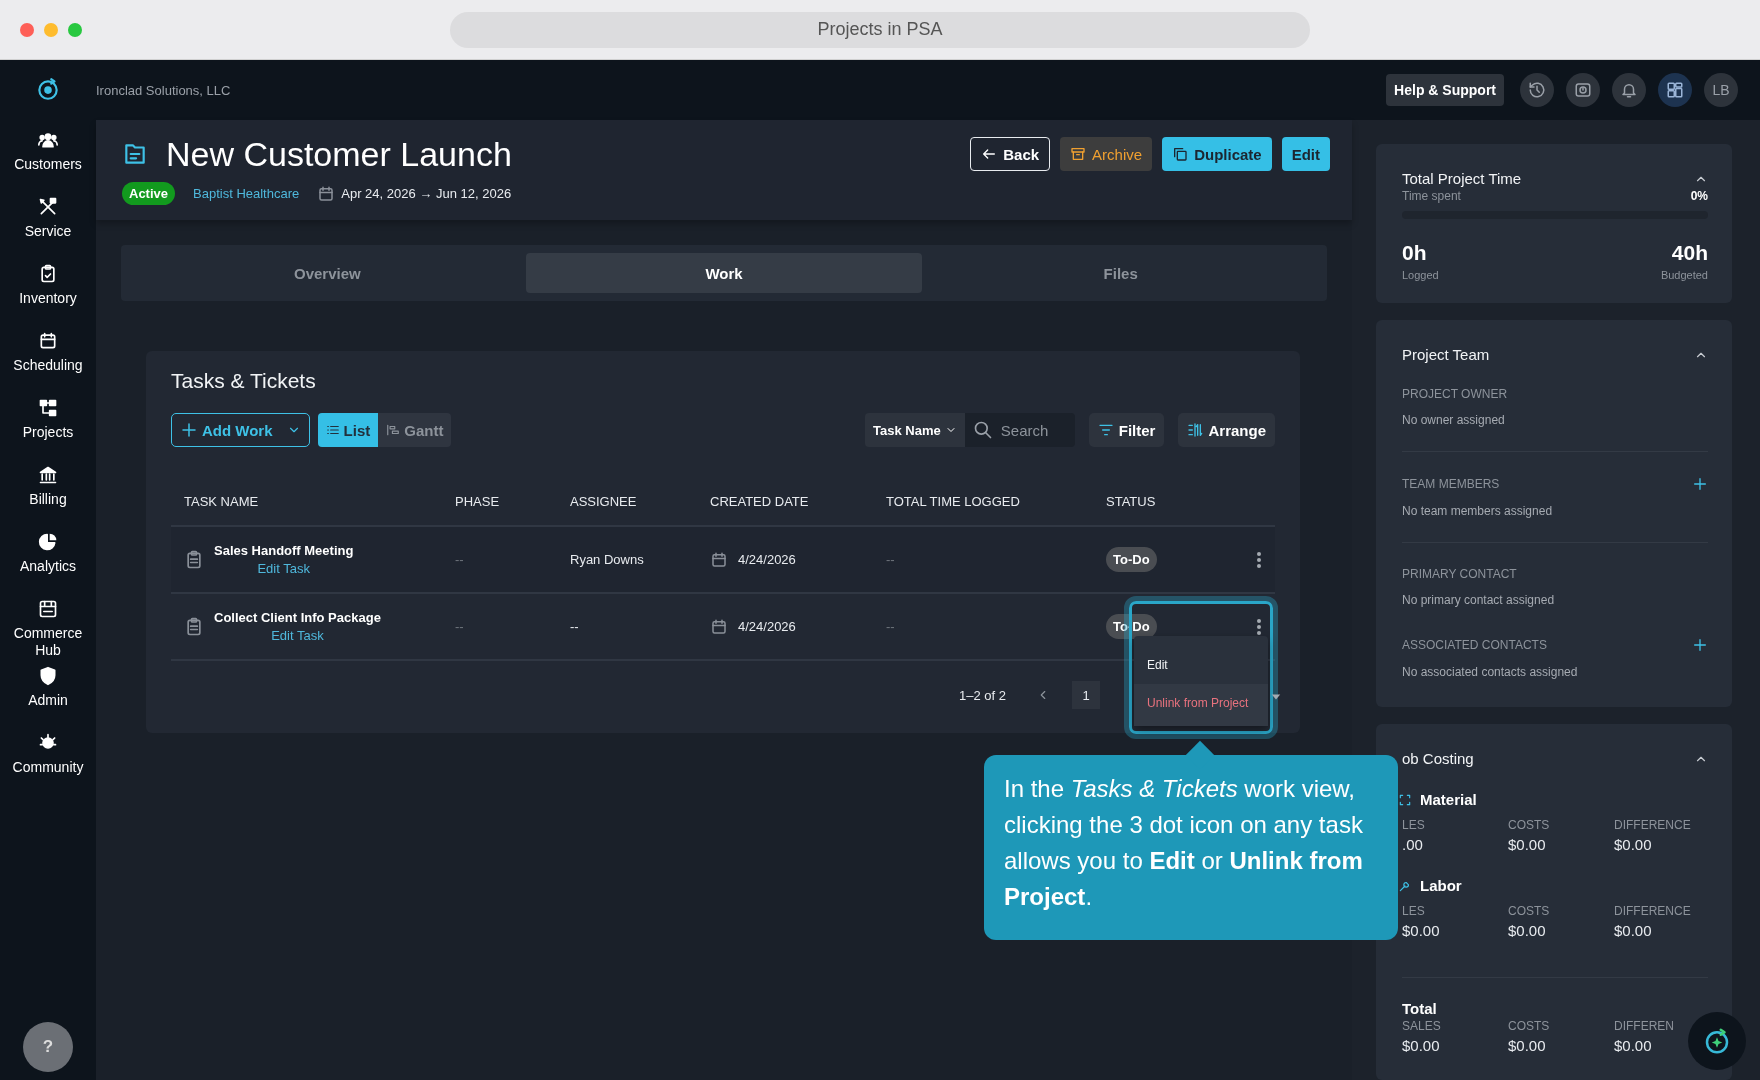  Describe the element at coordinates (348, 430) in the screenshot. I see `view-toggle: List` at that location.